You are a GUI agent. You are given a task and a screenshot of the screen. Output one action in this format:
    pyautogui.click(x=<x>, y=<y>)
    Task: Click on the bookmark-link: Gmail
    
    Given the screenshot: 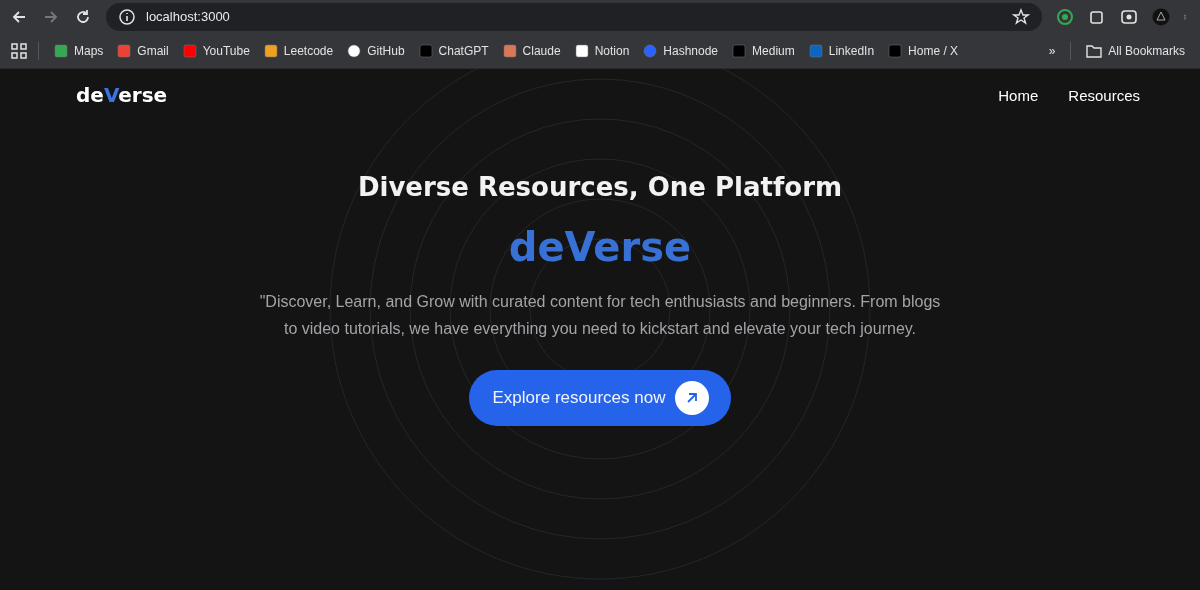 What is the action you would take?
    pyautogui.click(x=143, y=50)
    